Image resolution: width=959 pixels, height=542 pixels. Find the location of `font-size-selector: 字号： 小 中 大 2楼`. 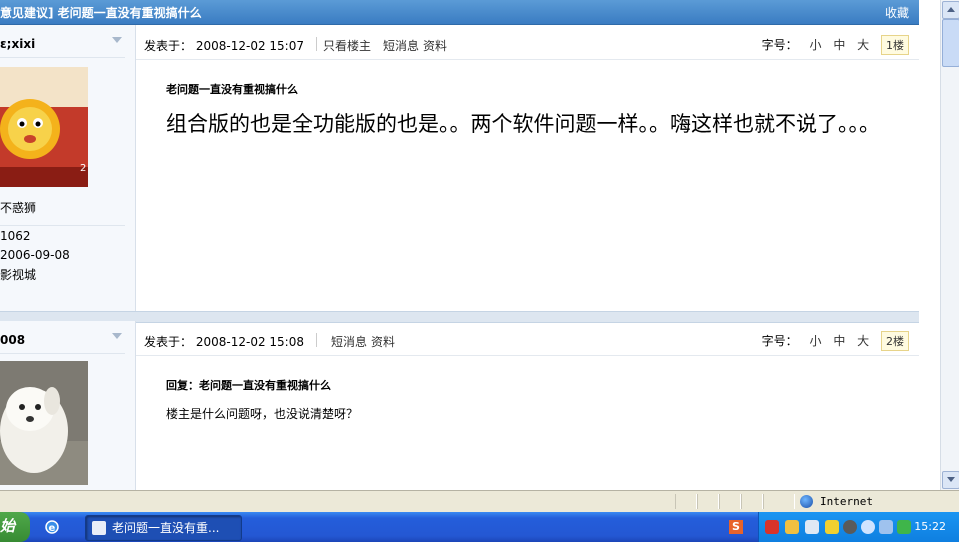

font-size-selector: 字号： 小 中 大 2楼 is located at coordinates (835, 341).